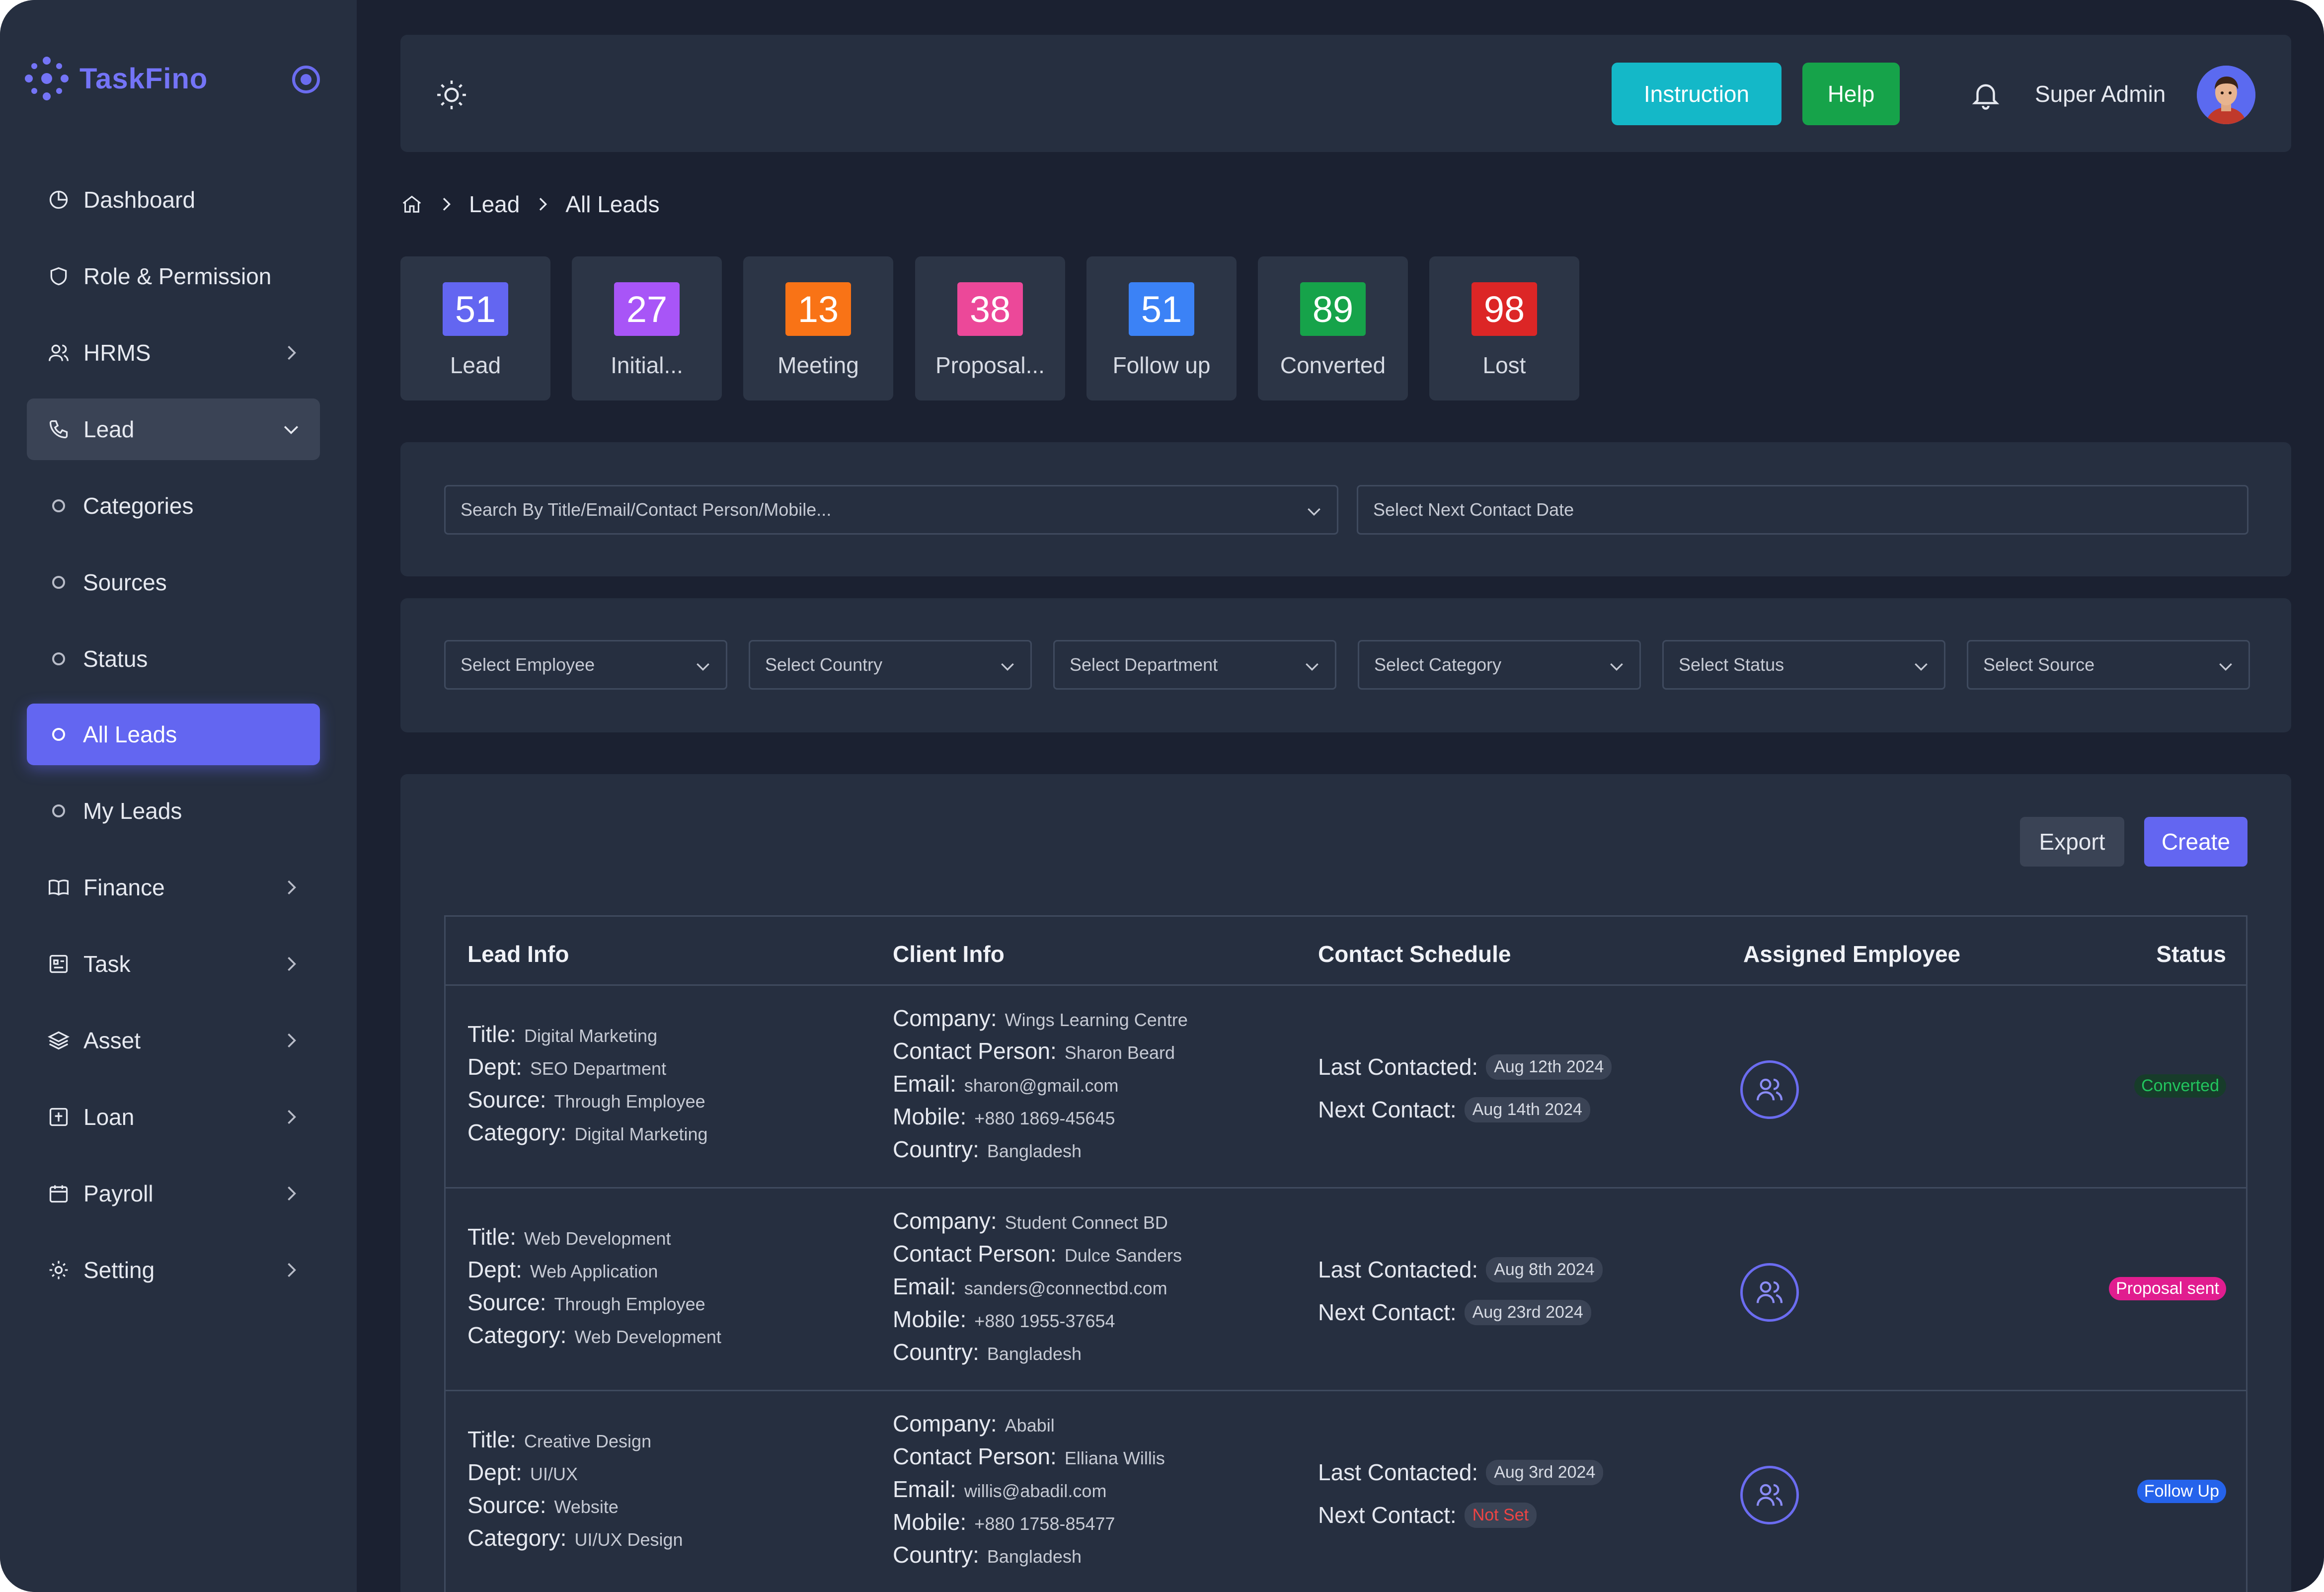 The height and width of the screenshot is (1592, 2324). What do you see at coordinates (173, 353) in the screenshot?
I see `sidebar-item-hrms: HRMS` at bounding box center [173, 353].